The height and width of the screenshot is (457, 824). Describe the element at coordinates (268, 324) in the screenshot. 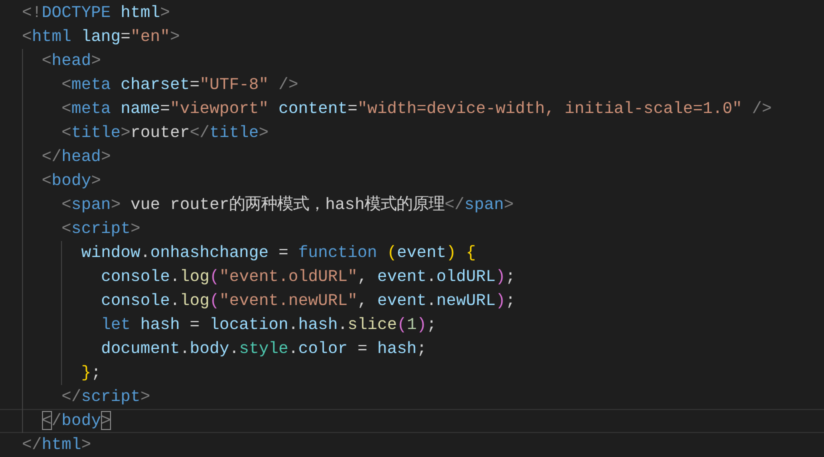

I see `code-line: let hash = location.hash.slice(1);` at that location.